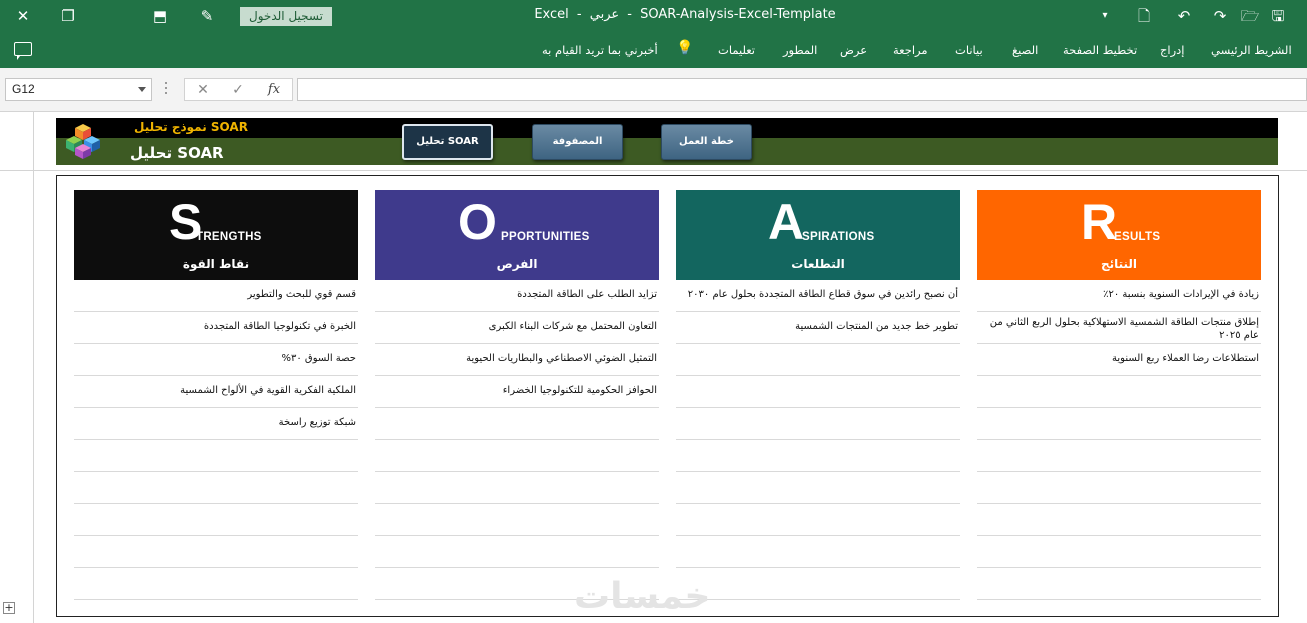 The width and height of the screenshot is (1307, 623). What do you see at coordinates (1119, 360) in the screenshot?
I see `table-row: استطلاعات رضا العملاء ربع السنوية` at bounding box center [1119, 360].